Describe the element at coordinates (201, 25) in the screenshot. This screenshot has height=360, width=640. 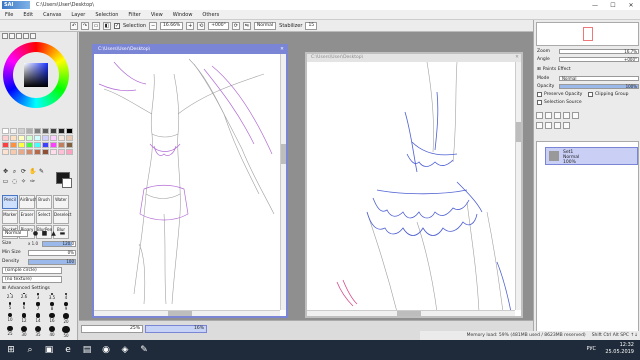
I see `rotate-left-icon: ⟲` at that location.